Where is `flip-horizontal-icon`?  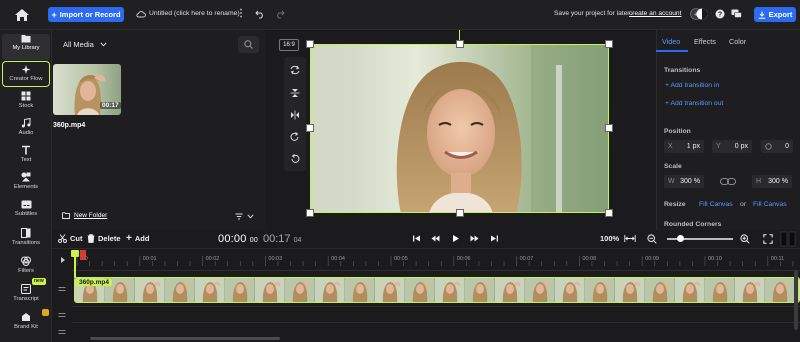 flip-horizontal-icon is located at coordinates (295, 115).